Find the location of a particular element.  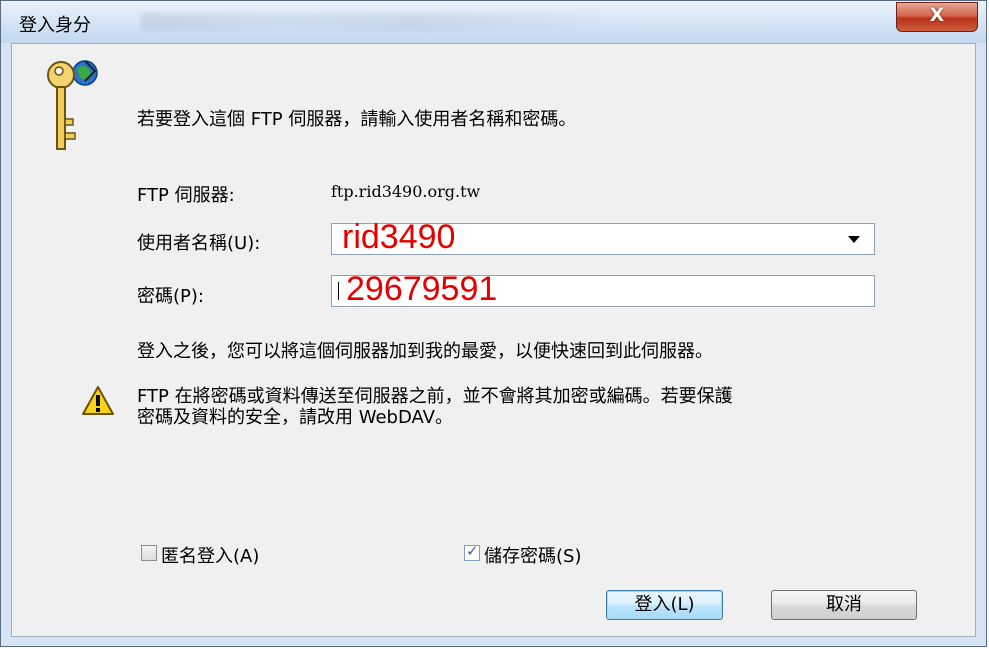

window-title: 登入身分 is located at coordinates (55, 25).